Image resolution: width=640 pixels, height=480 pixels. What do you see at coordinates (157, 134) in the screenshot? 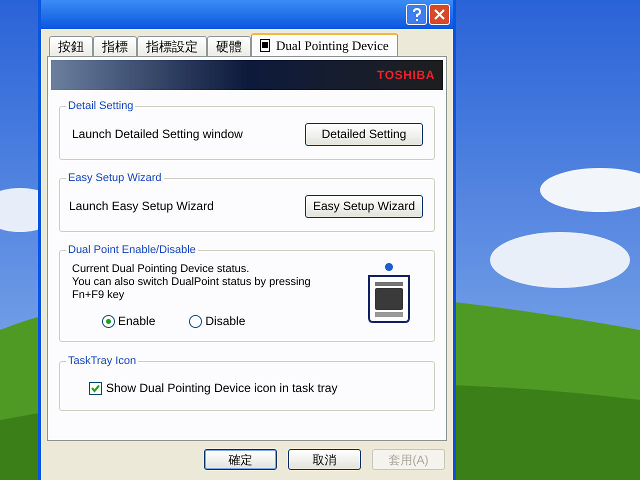
I see `group-description: Launch Detailed Setting window` at bounding box center [157, 134].